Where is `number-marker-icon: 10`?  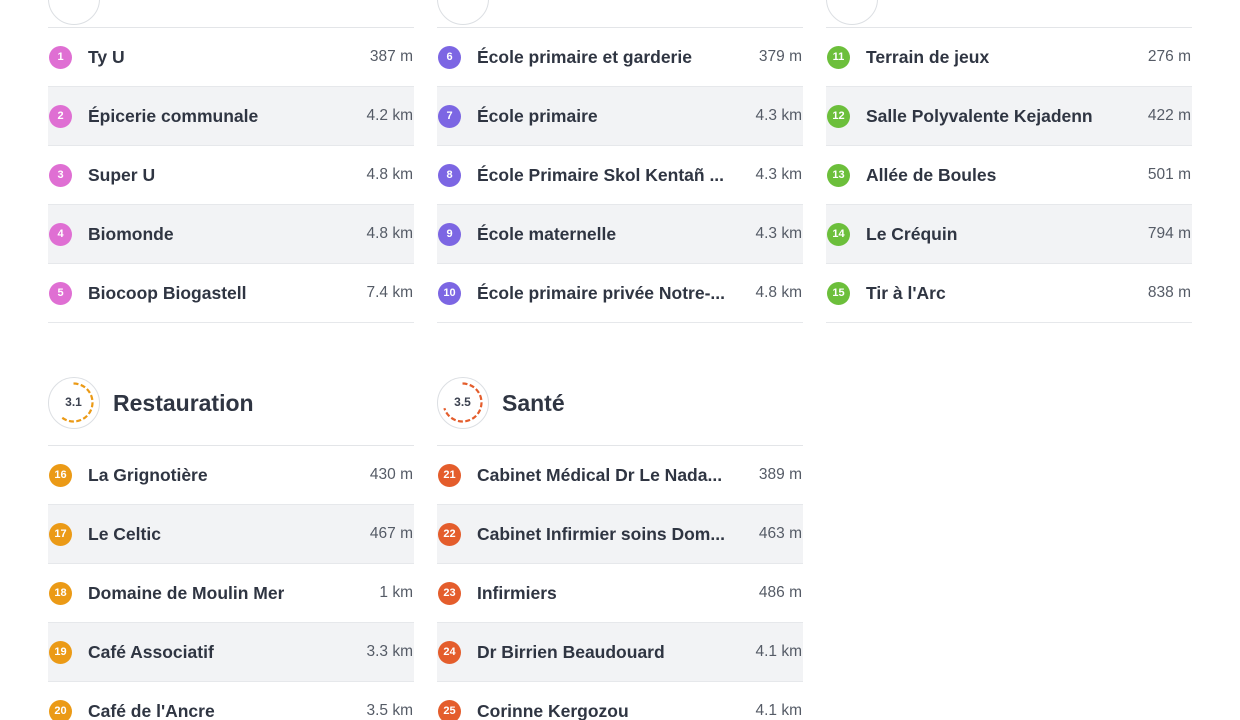 number-marker-icon: 10 is located at coordinates (449, 293).